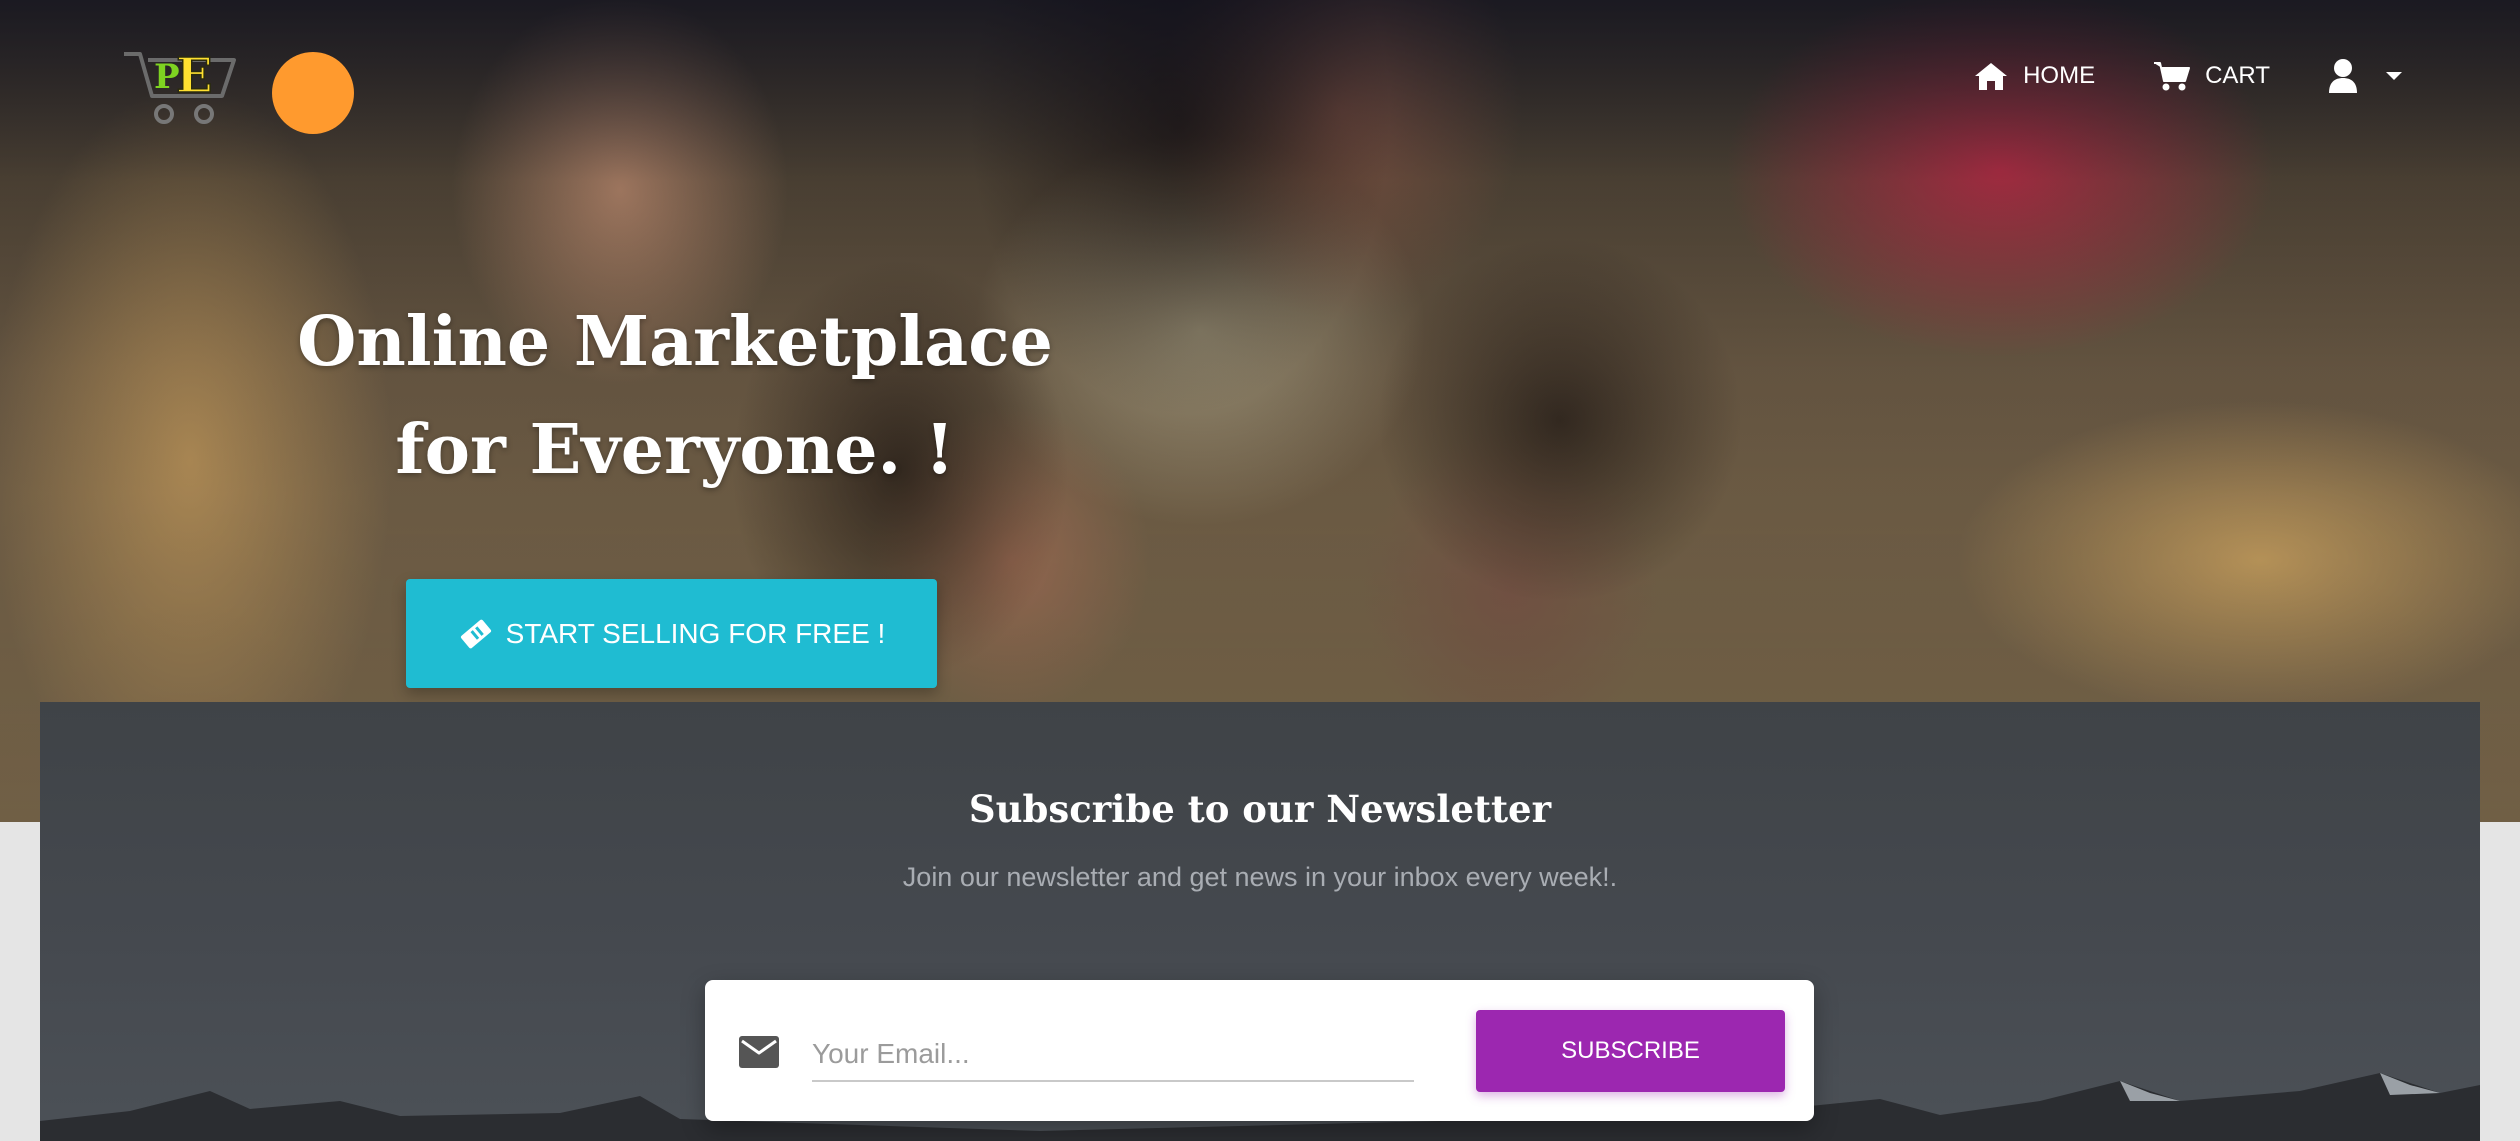 The image size is (2520, 1141). I want to click on chevron-down-icon, so click(2394, 76).